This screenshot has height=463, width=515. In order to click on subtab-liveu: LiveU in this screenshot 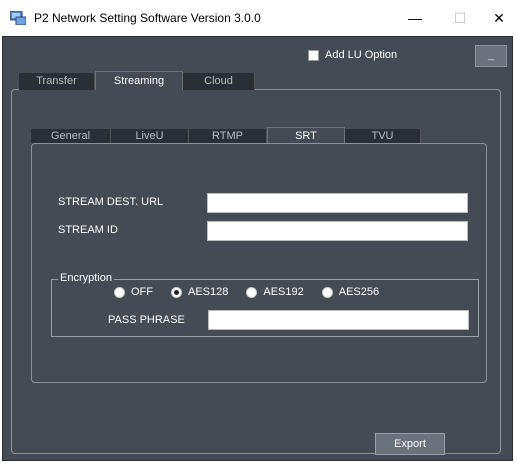, I will do `click(150, 136)`.